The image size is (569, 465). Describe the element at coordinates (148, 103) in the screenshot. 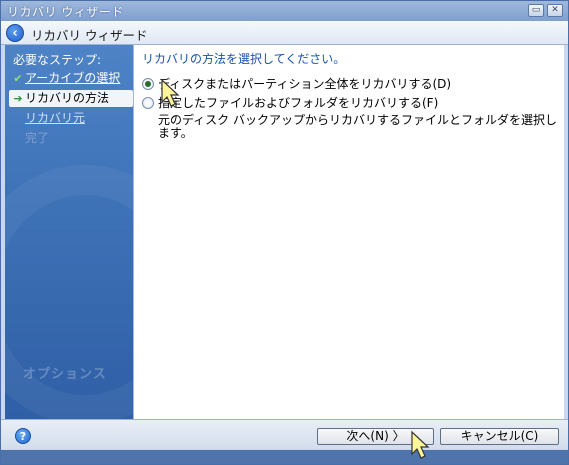

I see `radio-button` at that location.